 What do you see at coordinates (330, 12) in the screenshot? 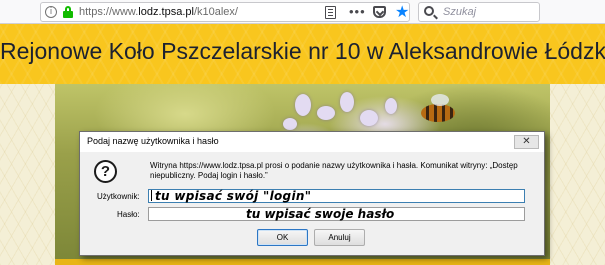
I see `reader-view-icon` at bounding box center [330, 12].